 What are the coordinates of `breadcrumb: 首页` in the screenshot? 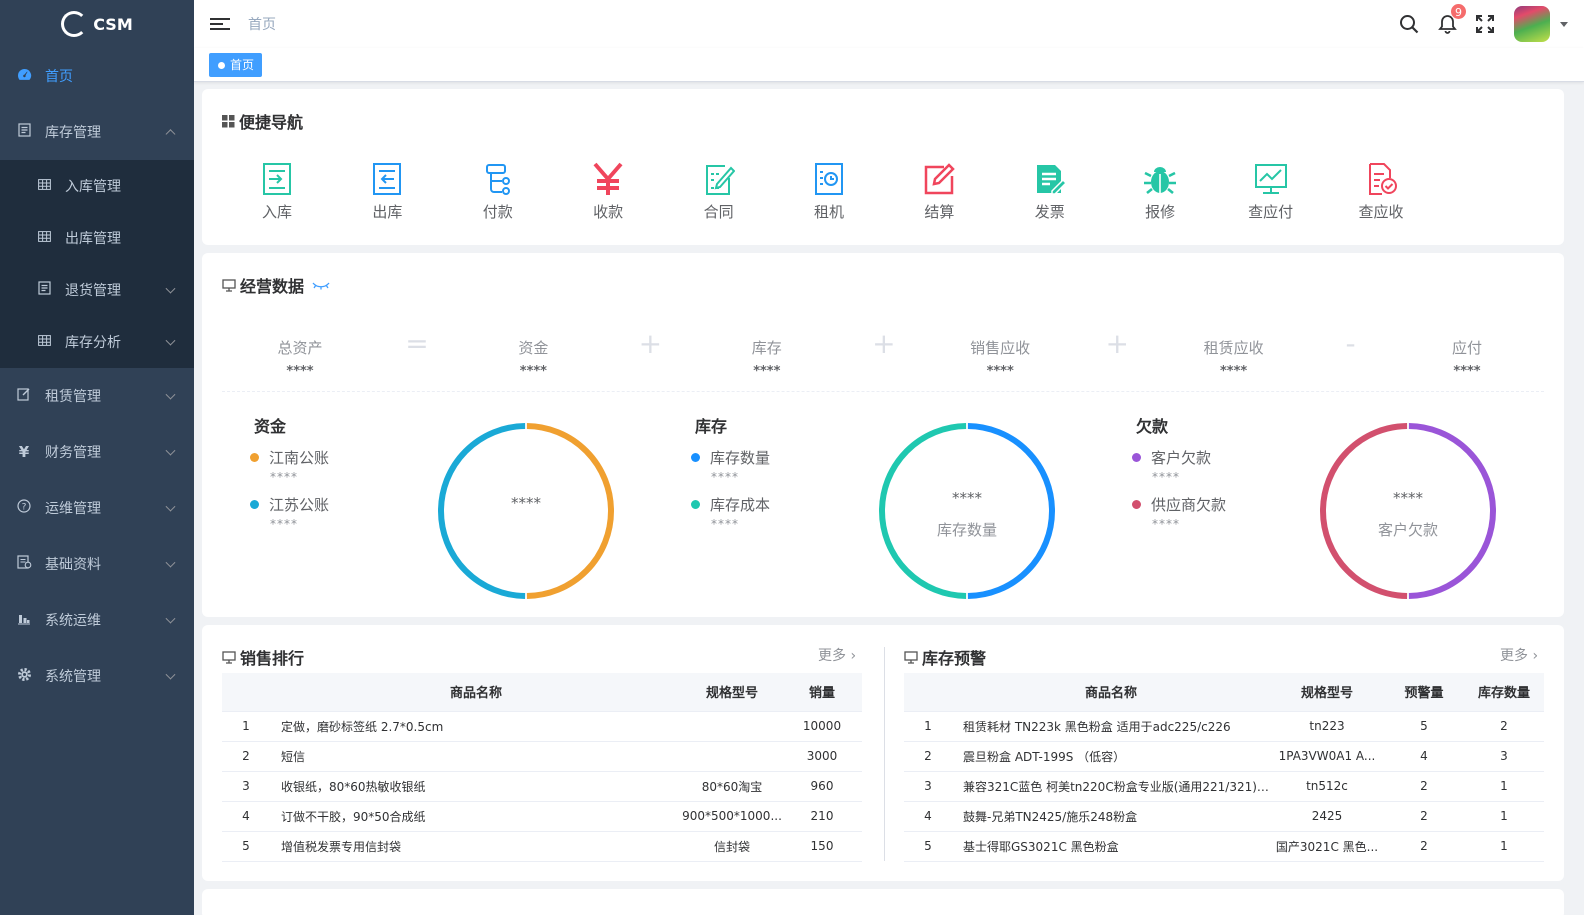 It's located at (262, 24).